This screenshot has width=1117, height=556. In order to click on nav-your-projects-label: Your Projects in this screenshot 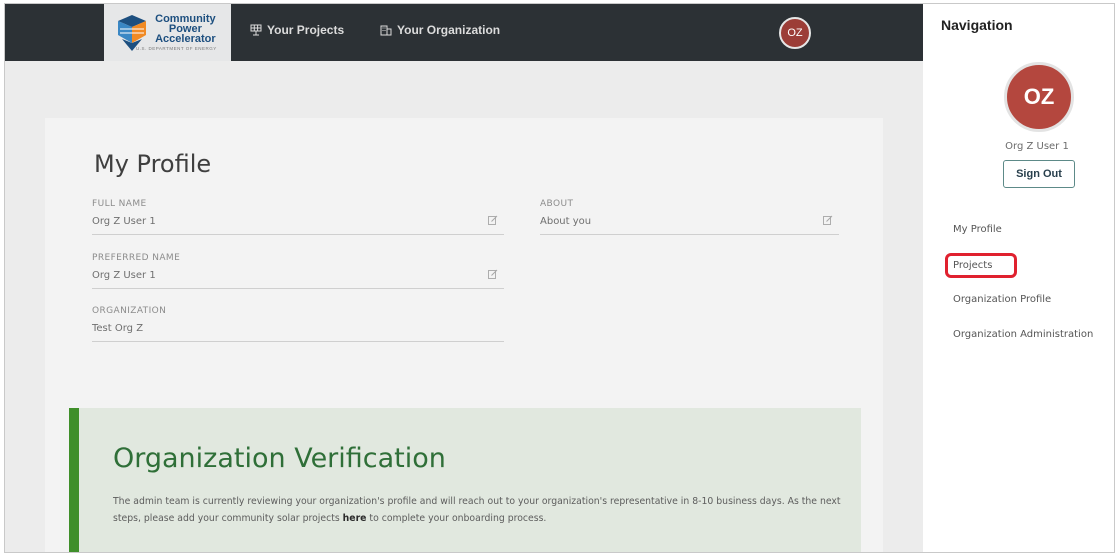, I will do `click(306, 30)`.